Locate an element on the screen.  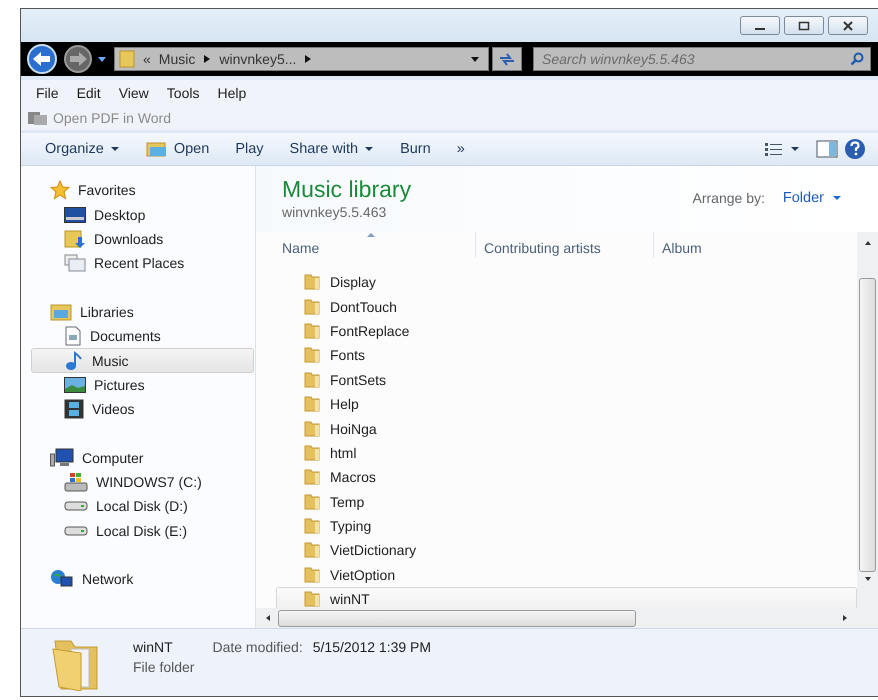
toolbar-button: Organize is located at coordinates (82, 149).